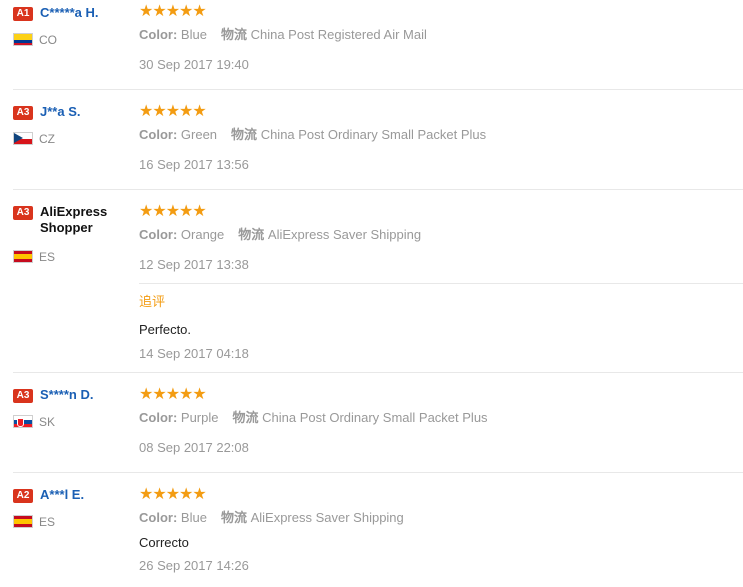  I want to click on czech-flag-icon, so click(23, 138).